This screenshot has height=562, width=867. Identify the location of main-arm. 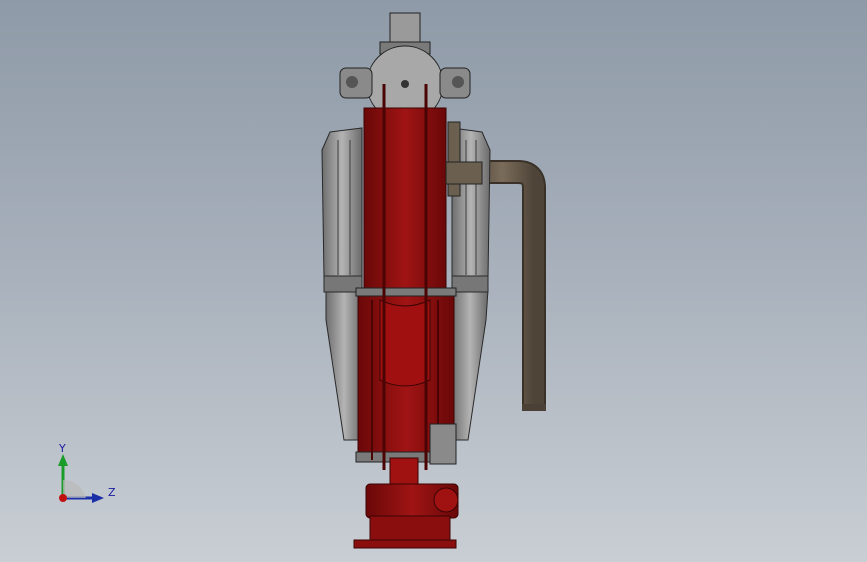
(406, 277).